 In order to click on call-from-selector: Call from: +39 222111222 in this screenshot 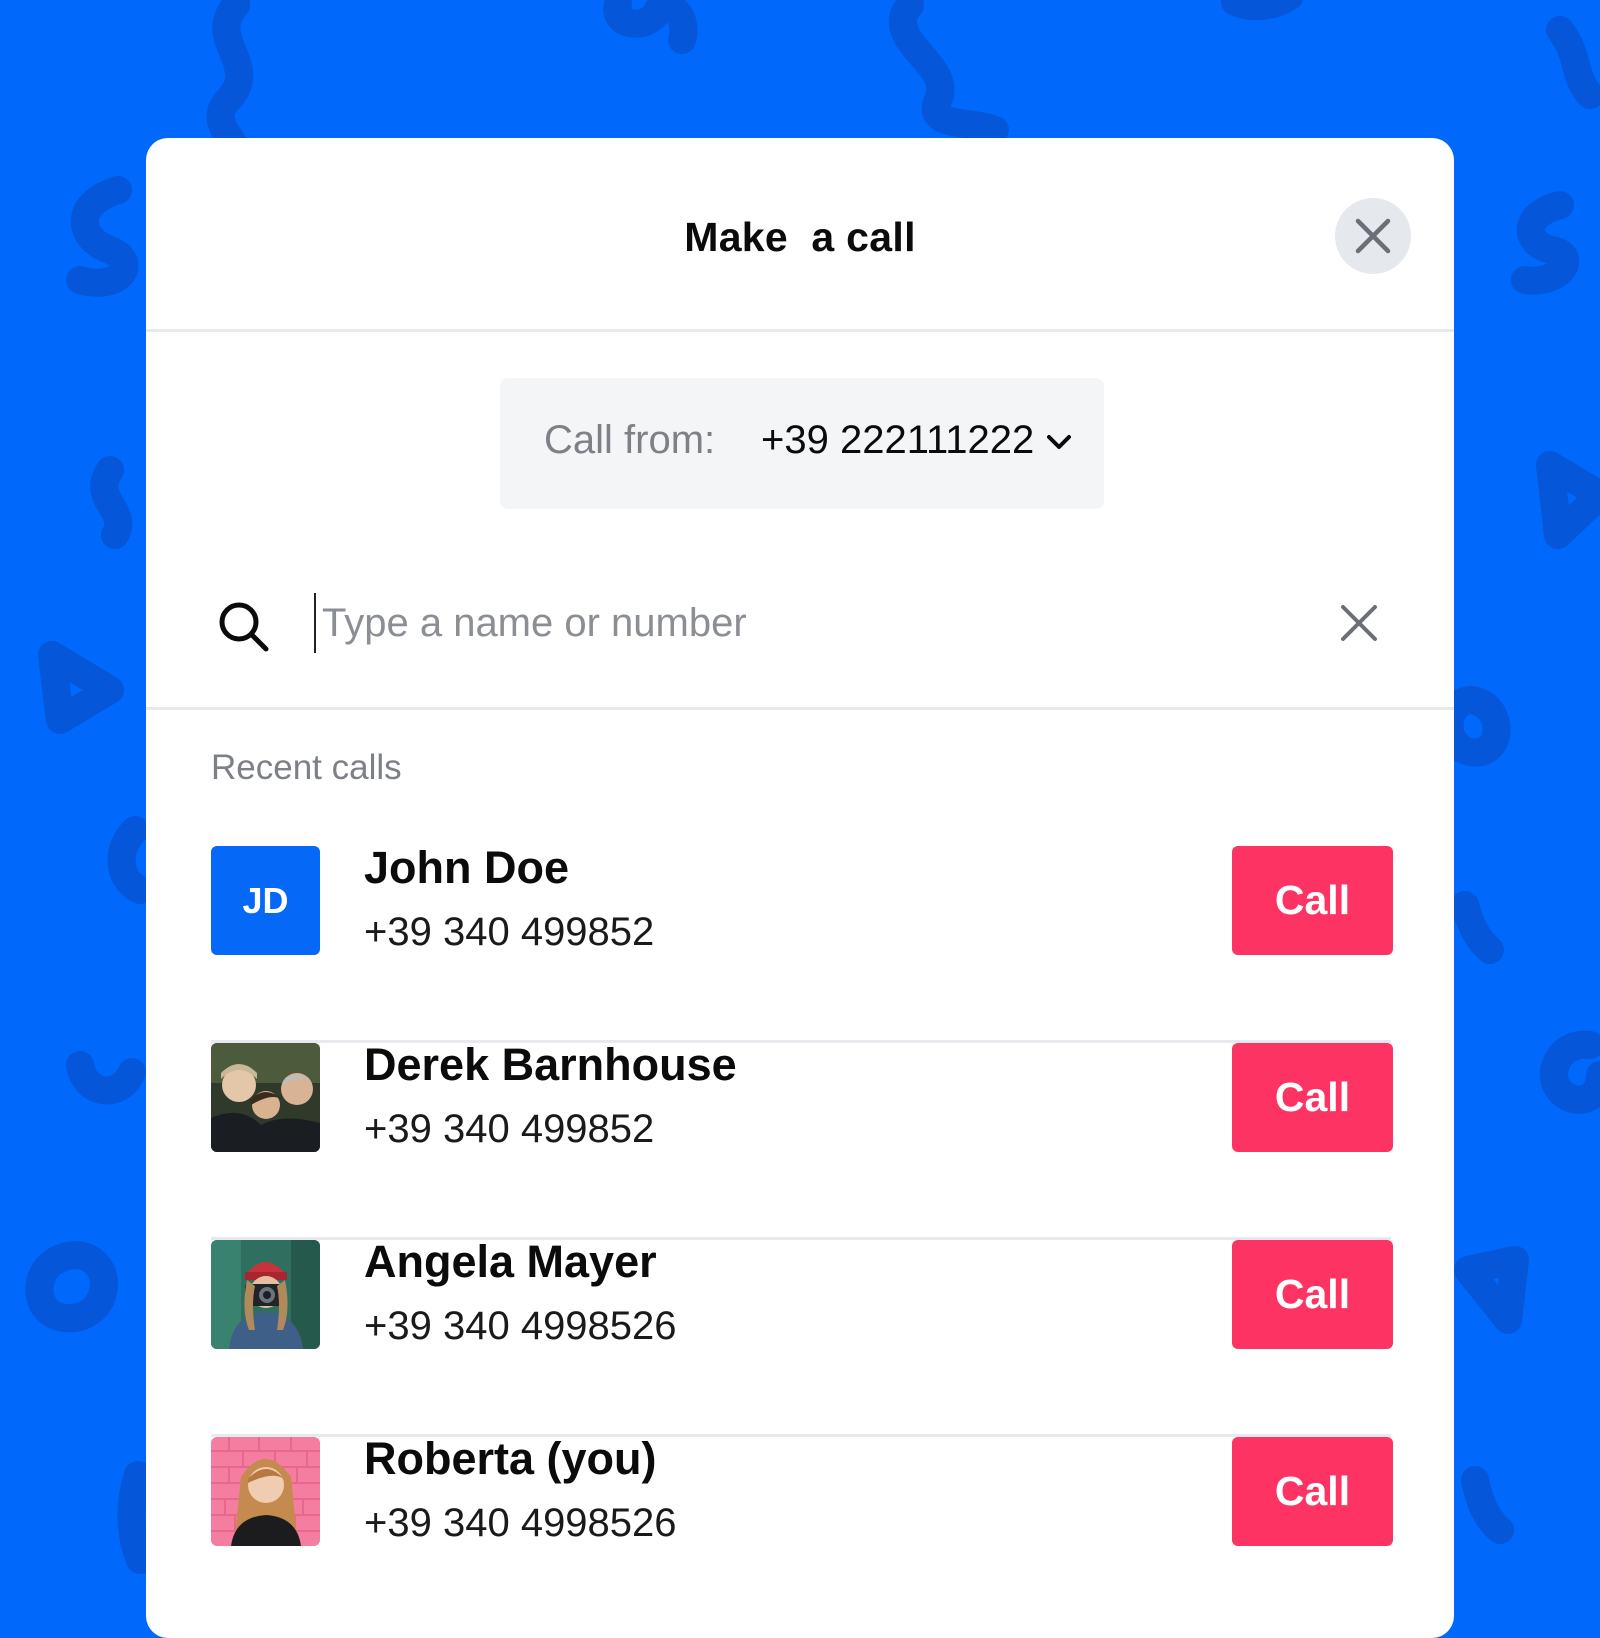, I will do `click(802, 443)`.